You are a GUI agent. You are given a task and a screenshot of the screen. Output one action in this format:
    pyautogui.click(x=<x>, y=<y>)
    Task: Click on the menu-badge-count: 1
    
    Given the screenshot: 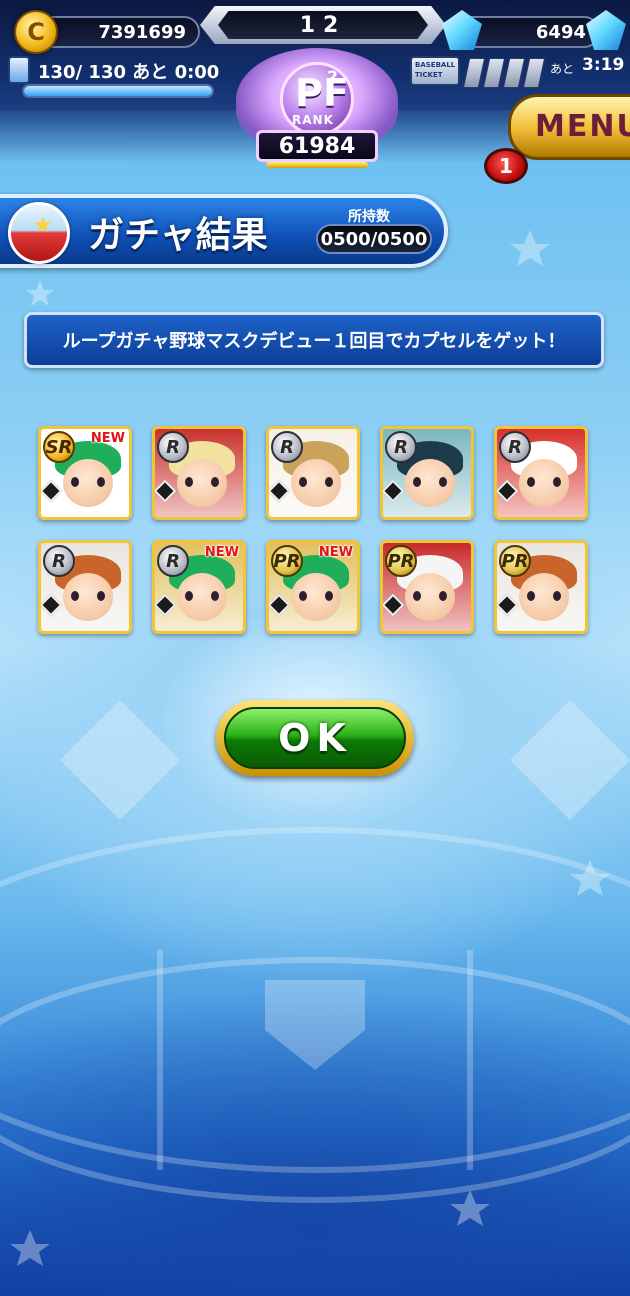 What is the action you would take?
    pyautogui.click(x=506, y=166)
    